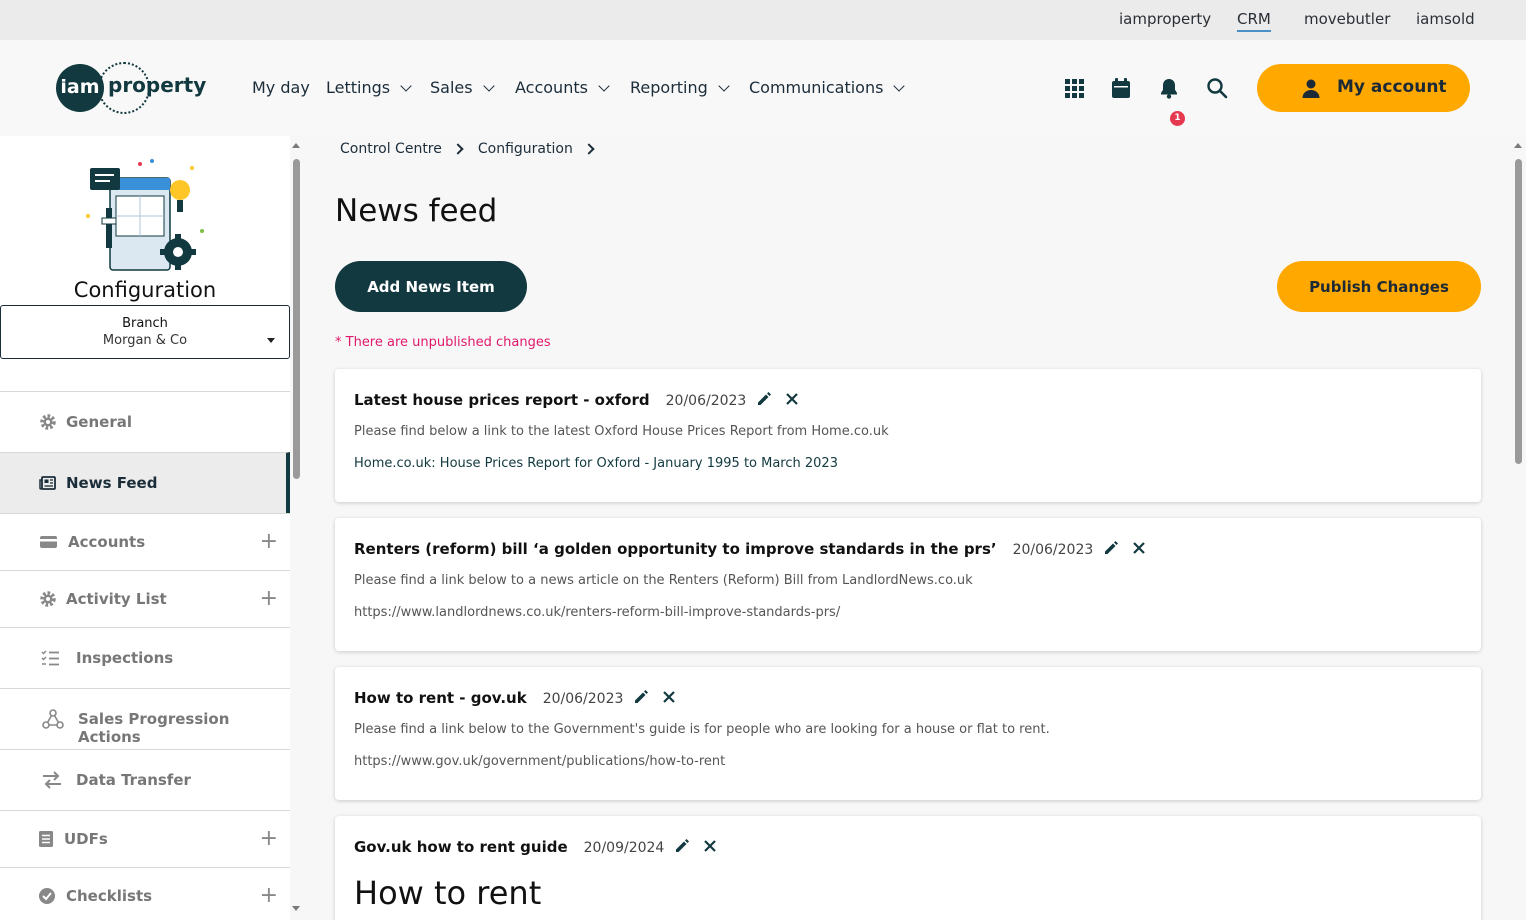 This screenshot has height=920, width=1526. What do you see at coordinates (358, 87) in the screenshot?
I see `nav-label: Lettings` at bounding box center [358, 87].